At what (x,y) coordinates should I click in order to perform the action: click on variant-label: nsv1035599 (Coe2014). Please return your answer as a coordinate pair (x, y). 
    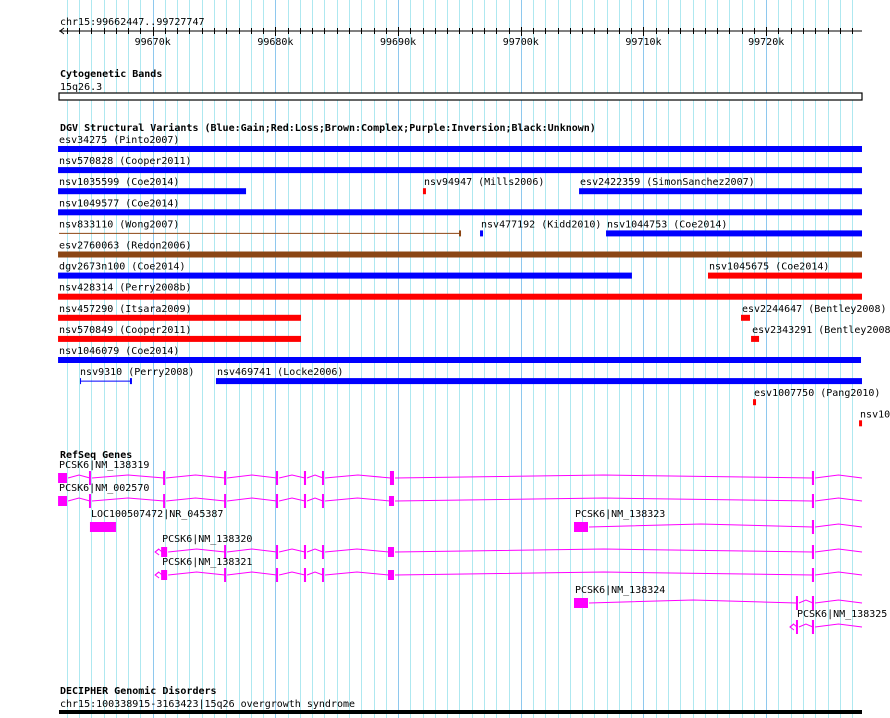
    Looking at the image, I should click on (119, 182).